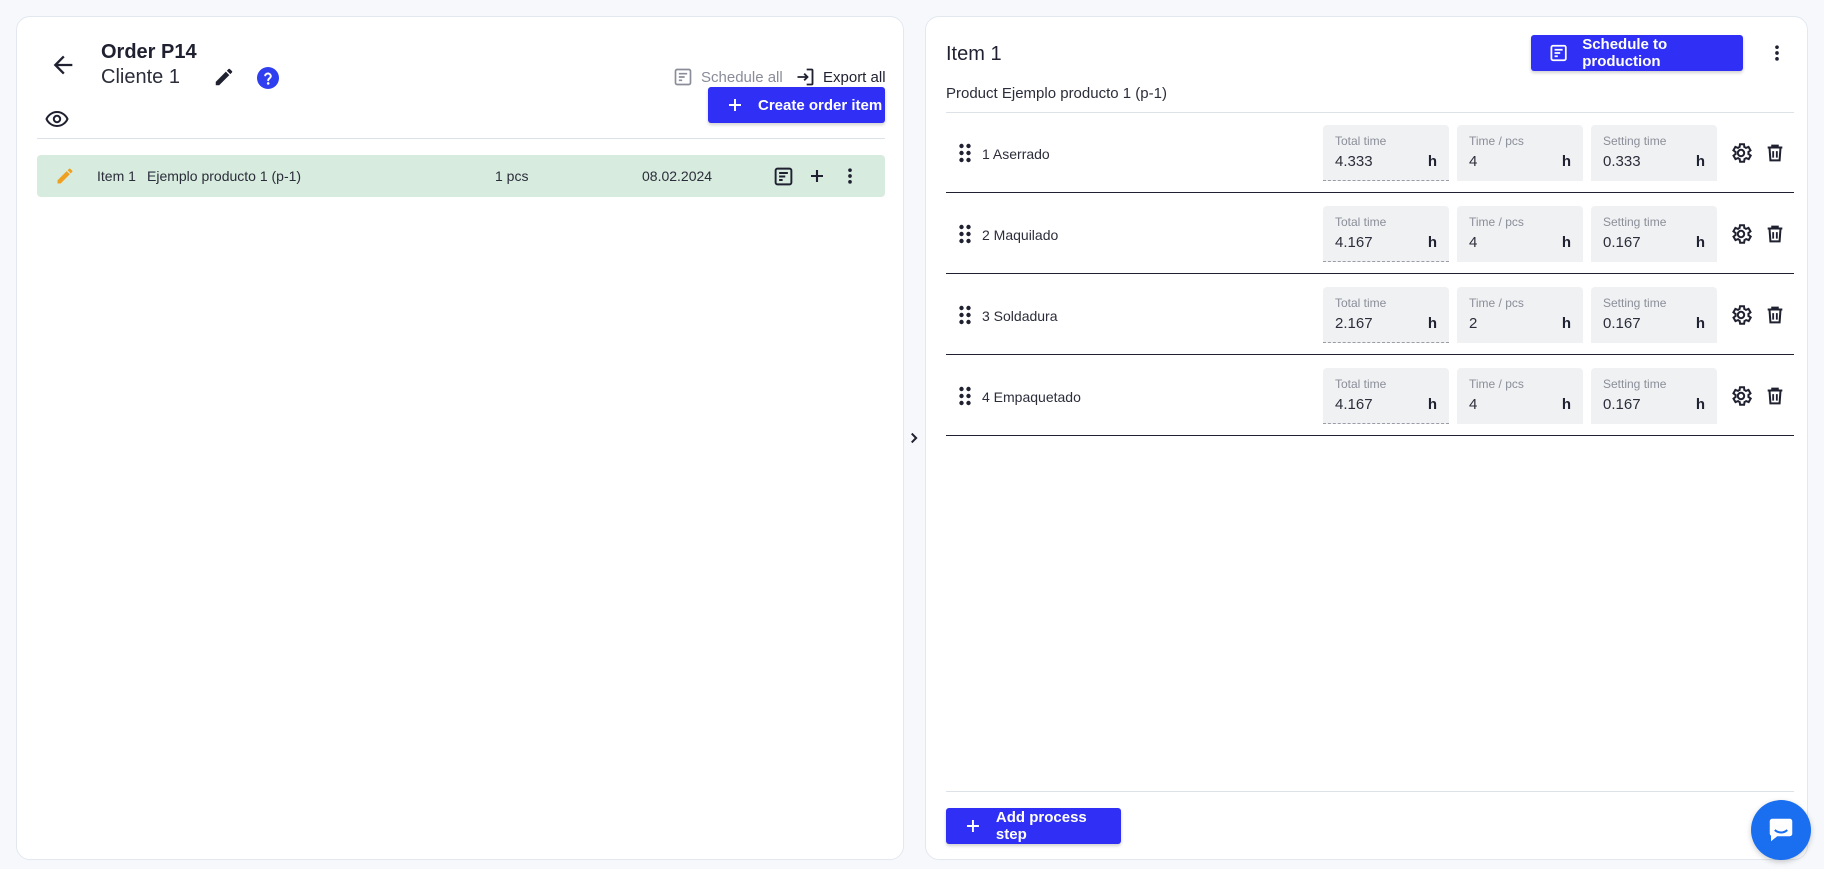 This screenshot has width=1824, height=869. What do you see at coordinates (914, 438) in the screenshot?
I see `expand-panel-button` at bounding box center [914, 438].